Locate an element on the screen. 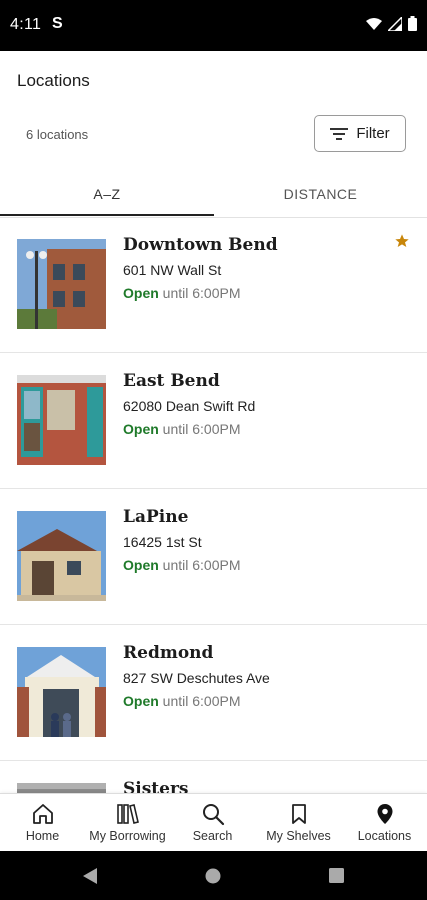 The width and height of the screenshot is (427, 900). signal-icon is located at coordinates (395, 23).